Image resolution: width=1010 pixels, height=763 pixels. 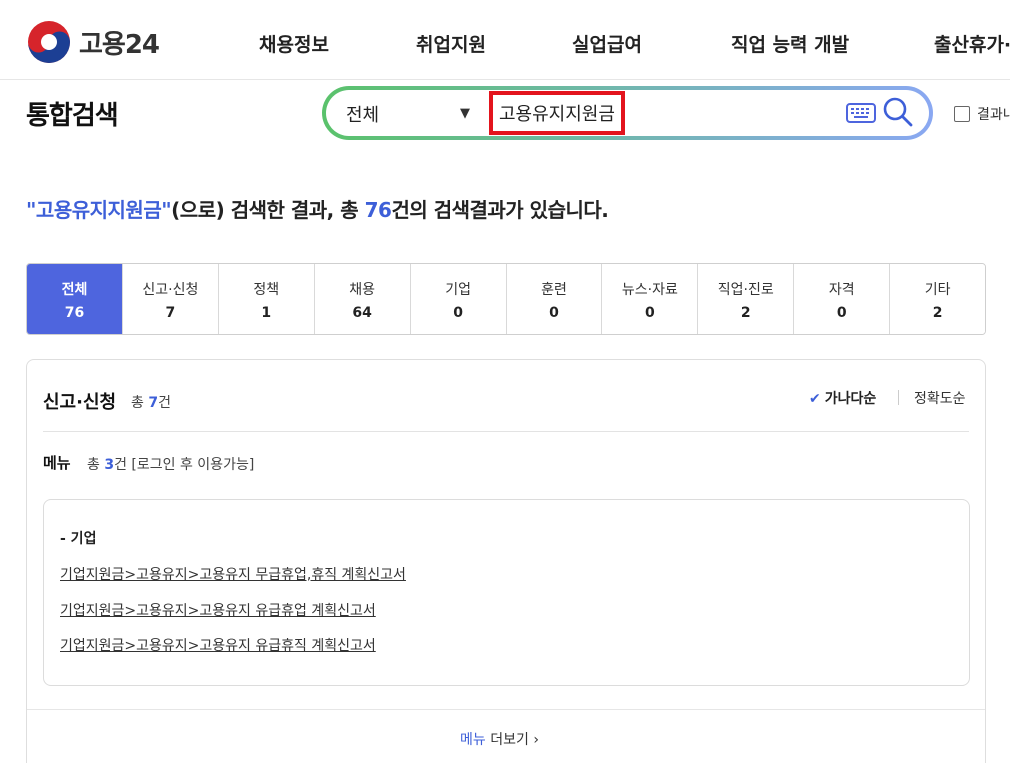 I want to click on sort-alphabetical-label: 가나다순, so click(x=850, y=399).